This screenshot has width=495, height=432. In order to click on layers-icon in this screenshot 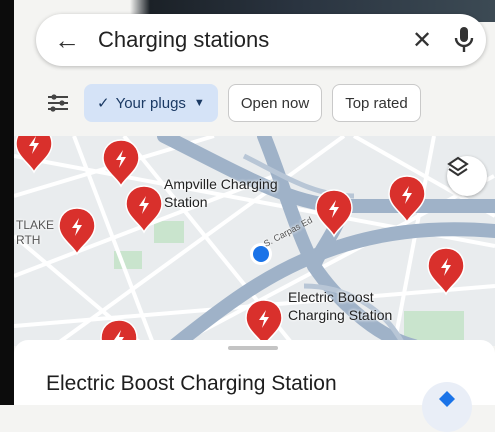, I will do `click(458, 166)`.